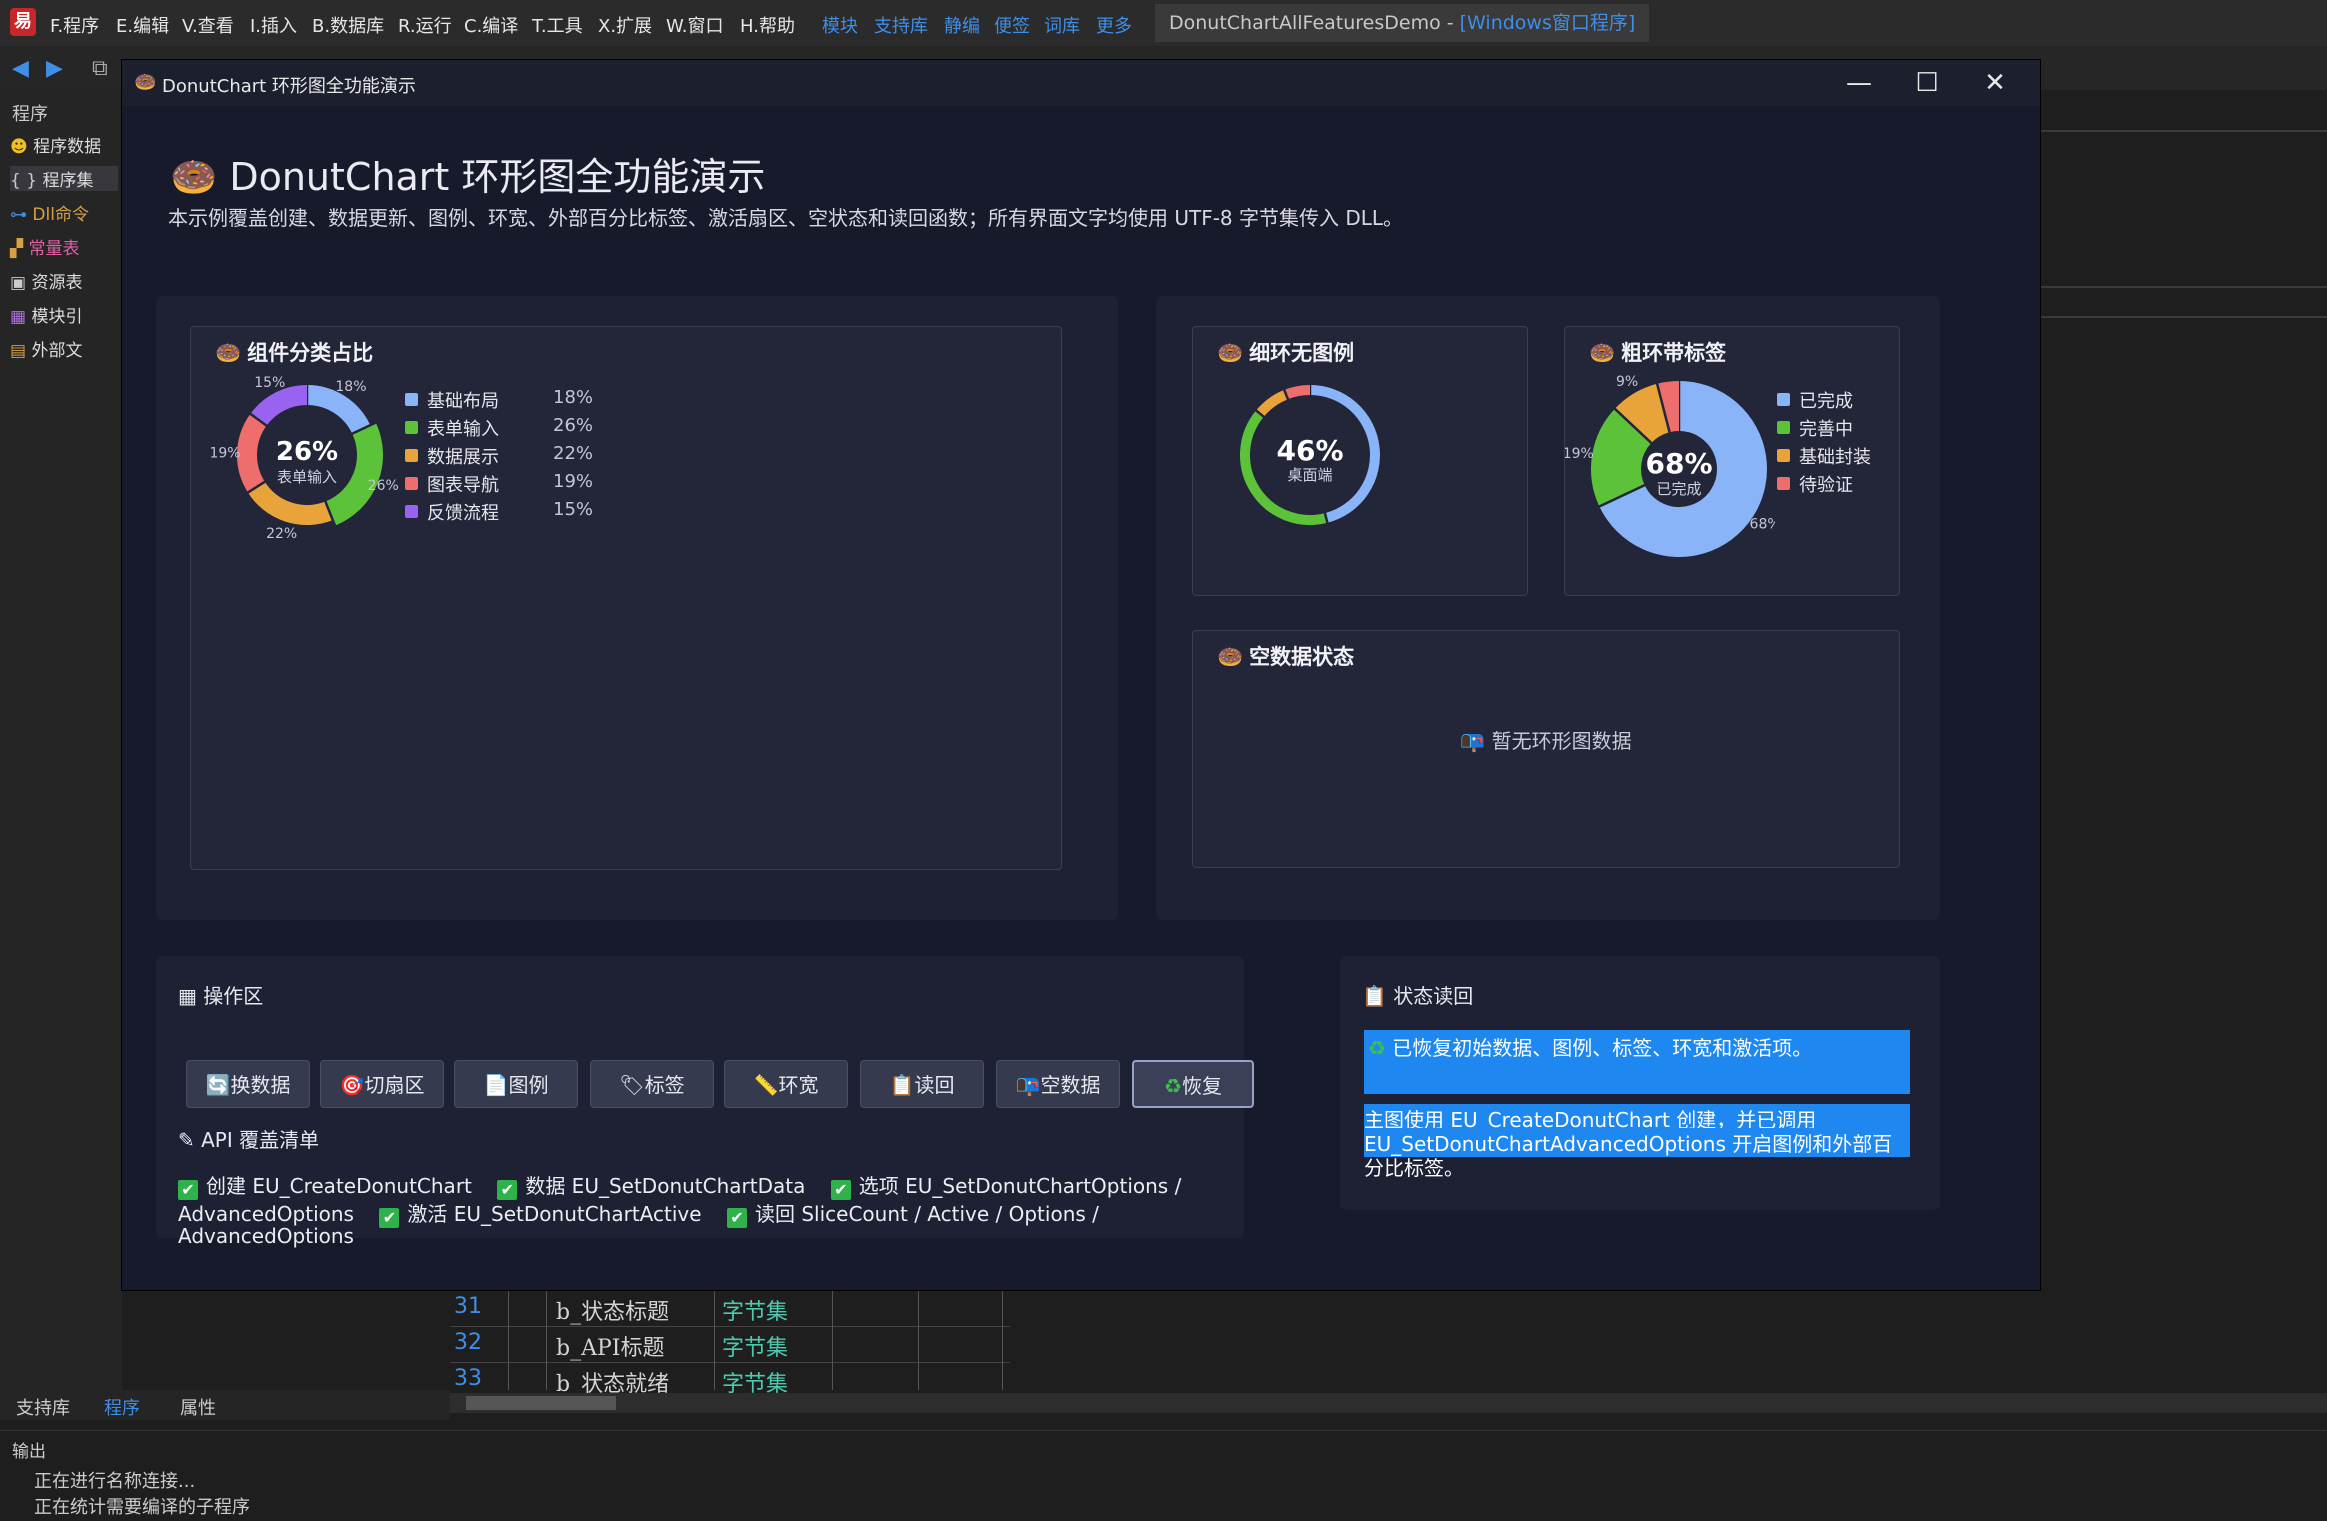 The height and width of the screenshot is (1521, 2327). I want to click on tree-item-dll: ⊶ Dll命令, so click(49, 212).